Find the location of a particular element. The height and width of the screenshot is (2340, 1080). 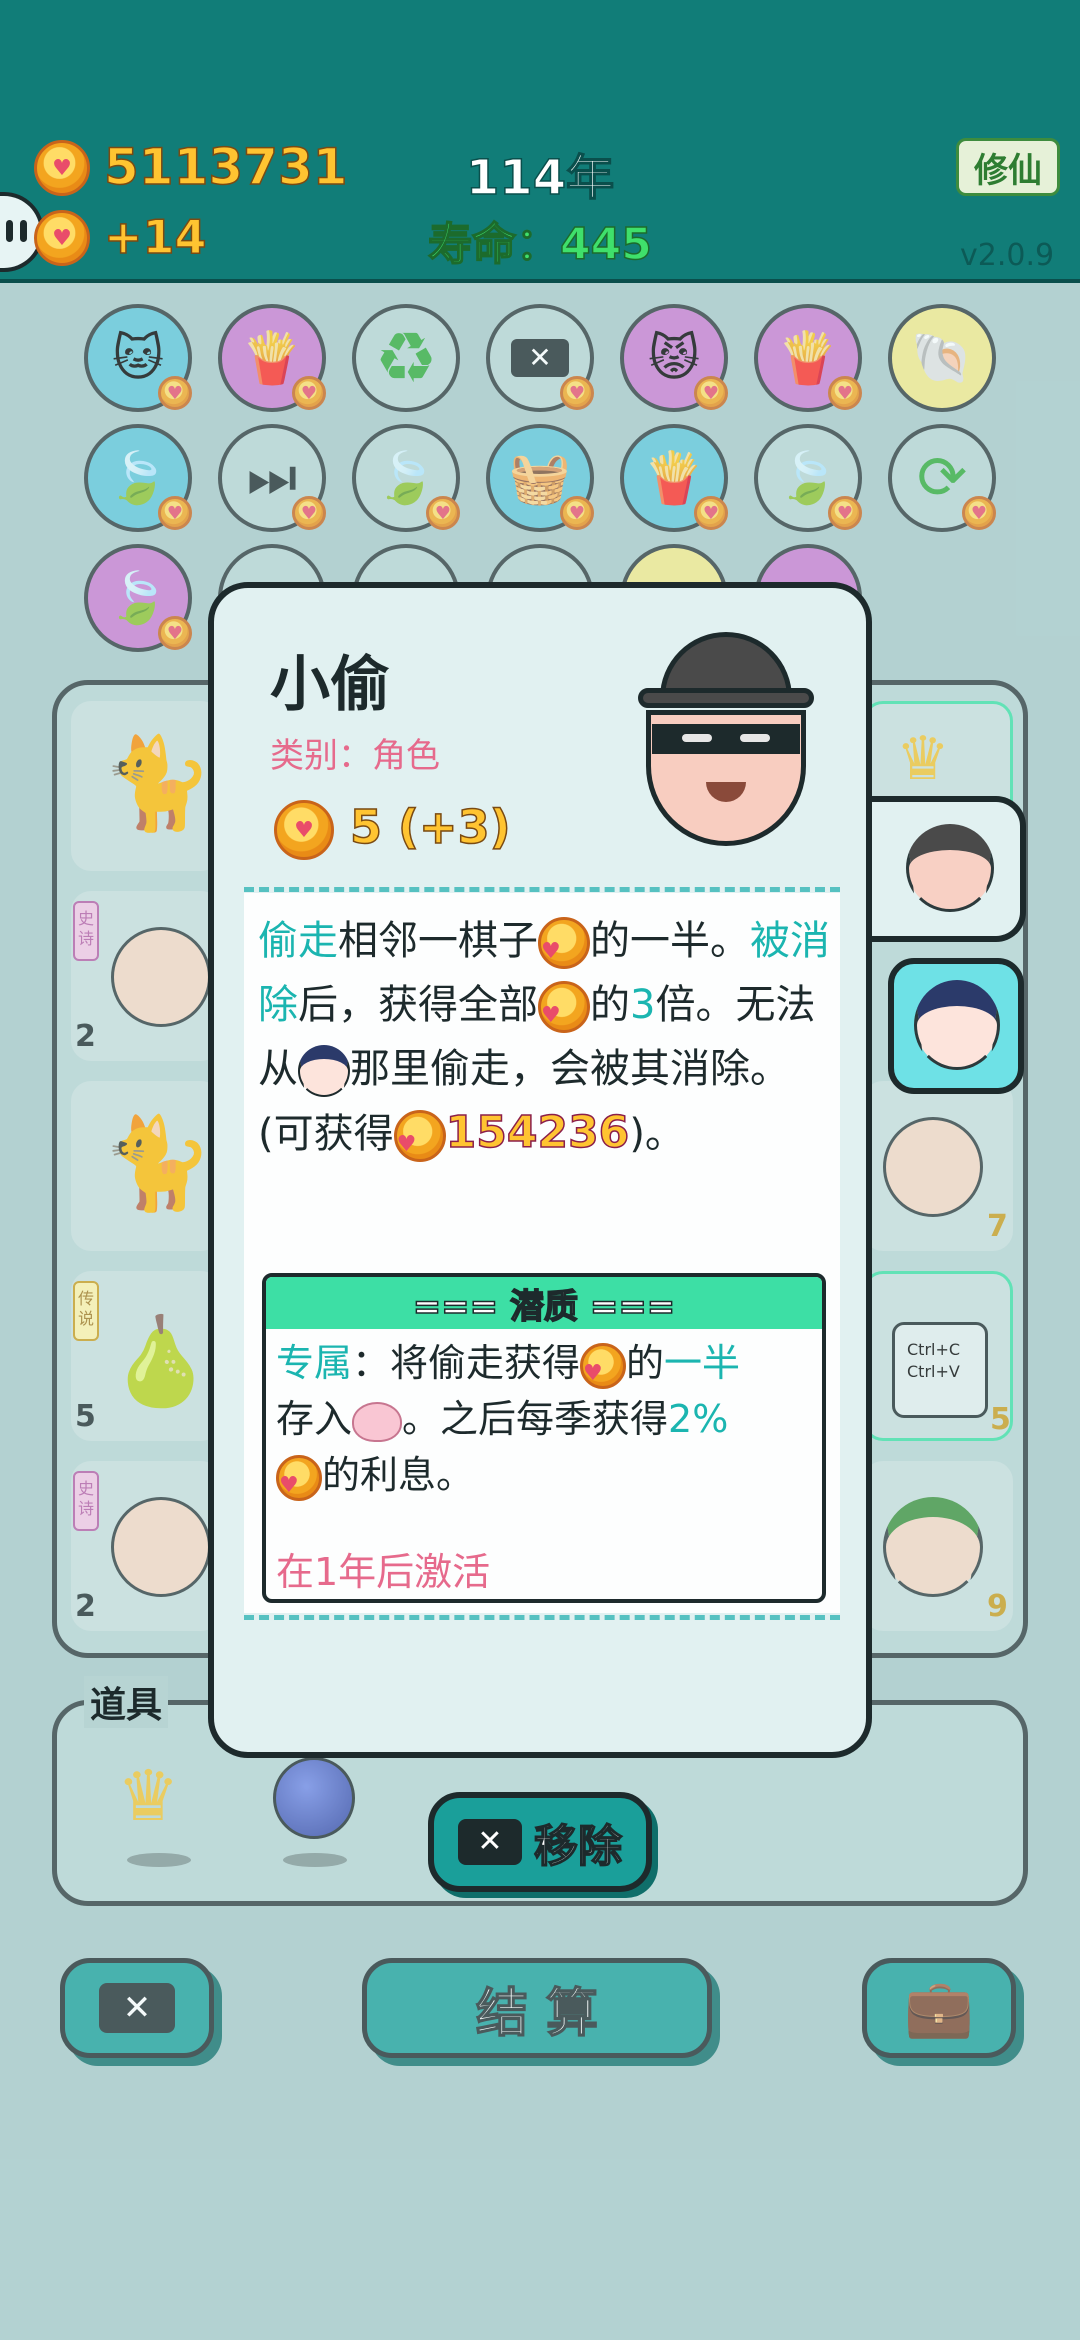

desc-text: 后，获得全部 is located at coordinates (418, 1005).